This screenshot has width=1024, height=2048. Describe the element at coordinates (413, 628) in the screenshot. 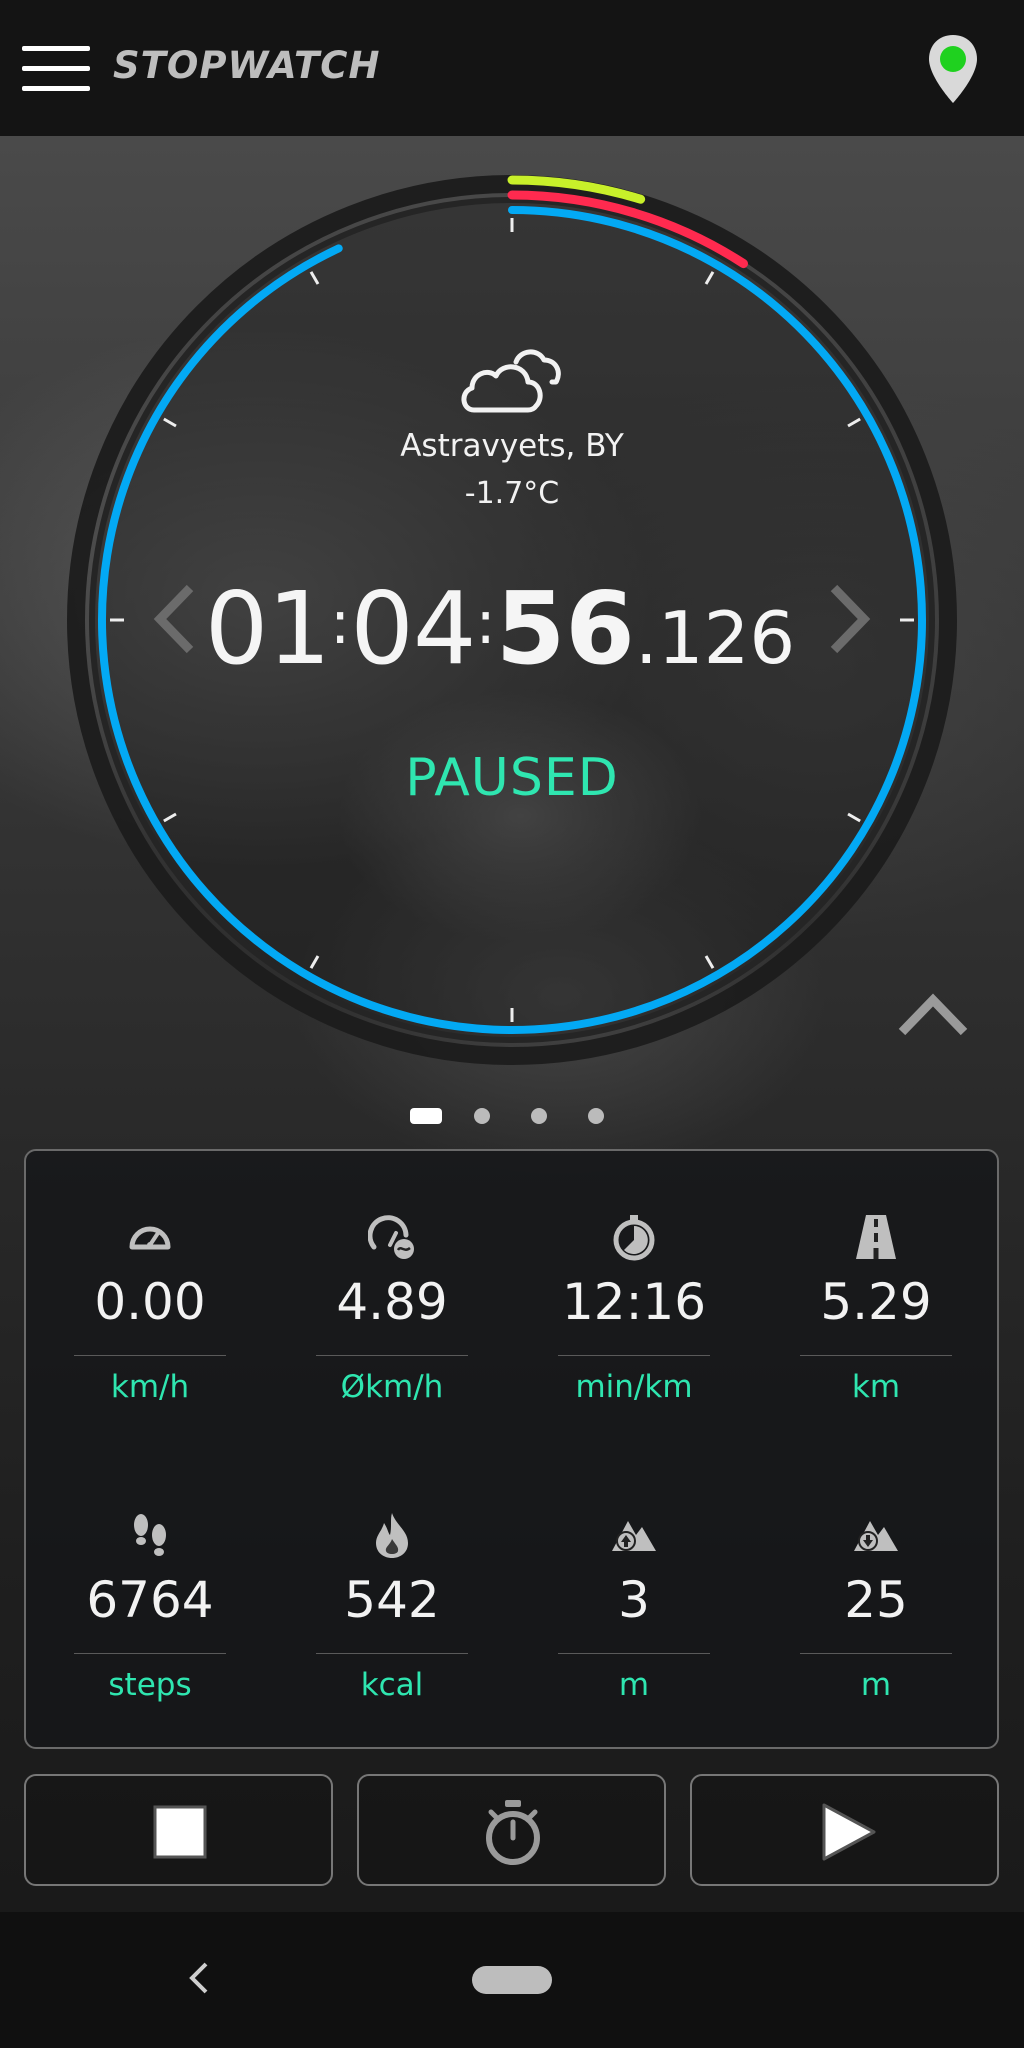

I see `time-minutes: 04` at that location.